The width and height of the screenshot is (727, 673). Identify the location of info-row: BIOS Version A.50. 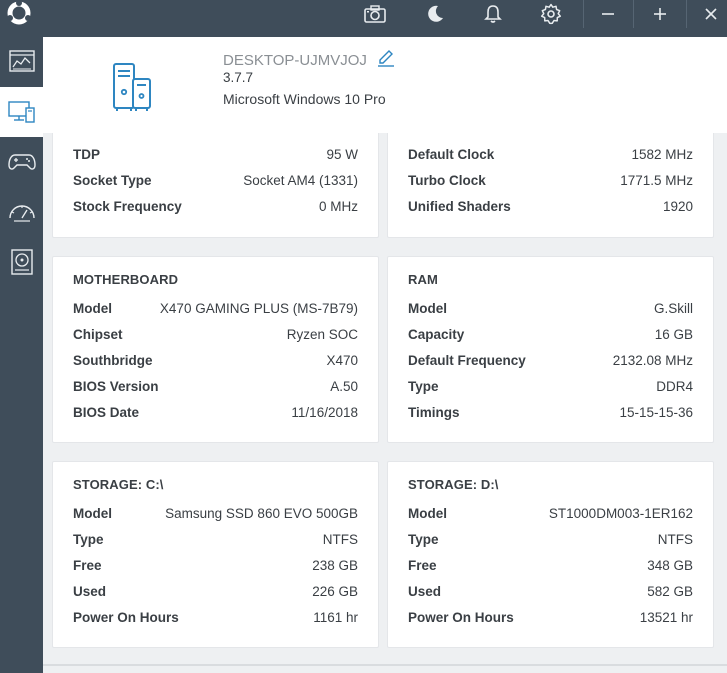
(215, 386).